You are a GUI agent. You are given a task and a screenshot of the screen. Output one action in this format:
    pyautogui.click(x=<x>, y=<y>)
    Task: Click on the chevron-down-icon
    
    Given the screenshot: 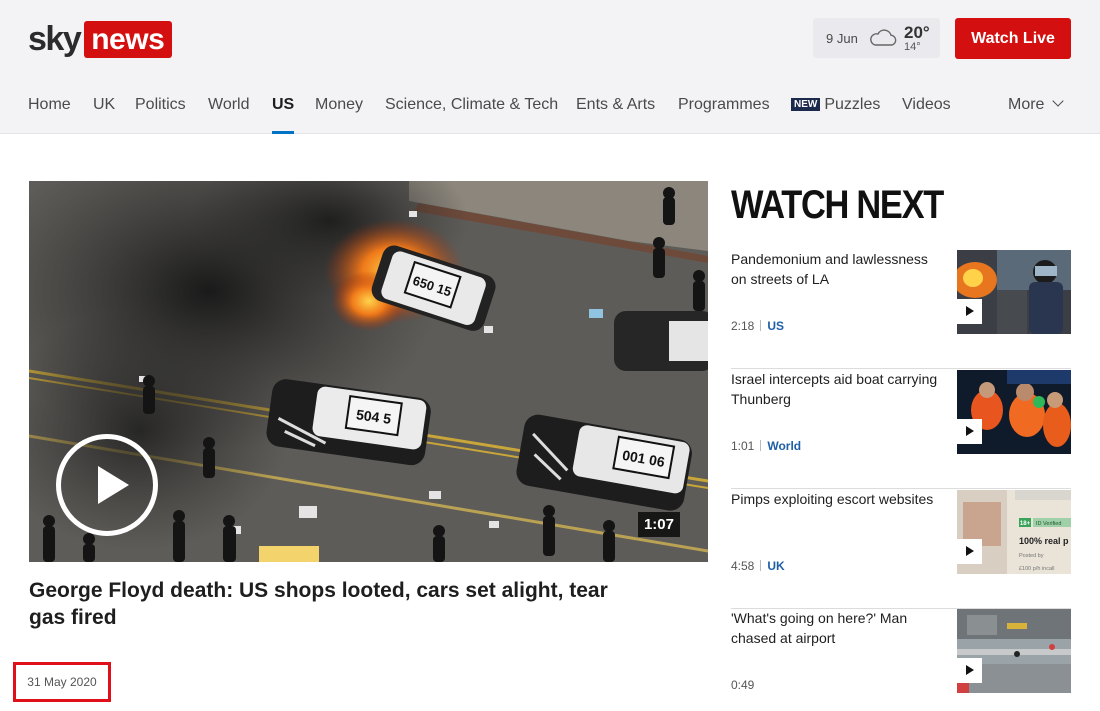 What is the action you would take?
    pyautogui.click(x=1058, y=101)
    